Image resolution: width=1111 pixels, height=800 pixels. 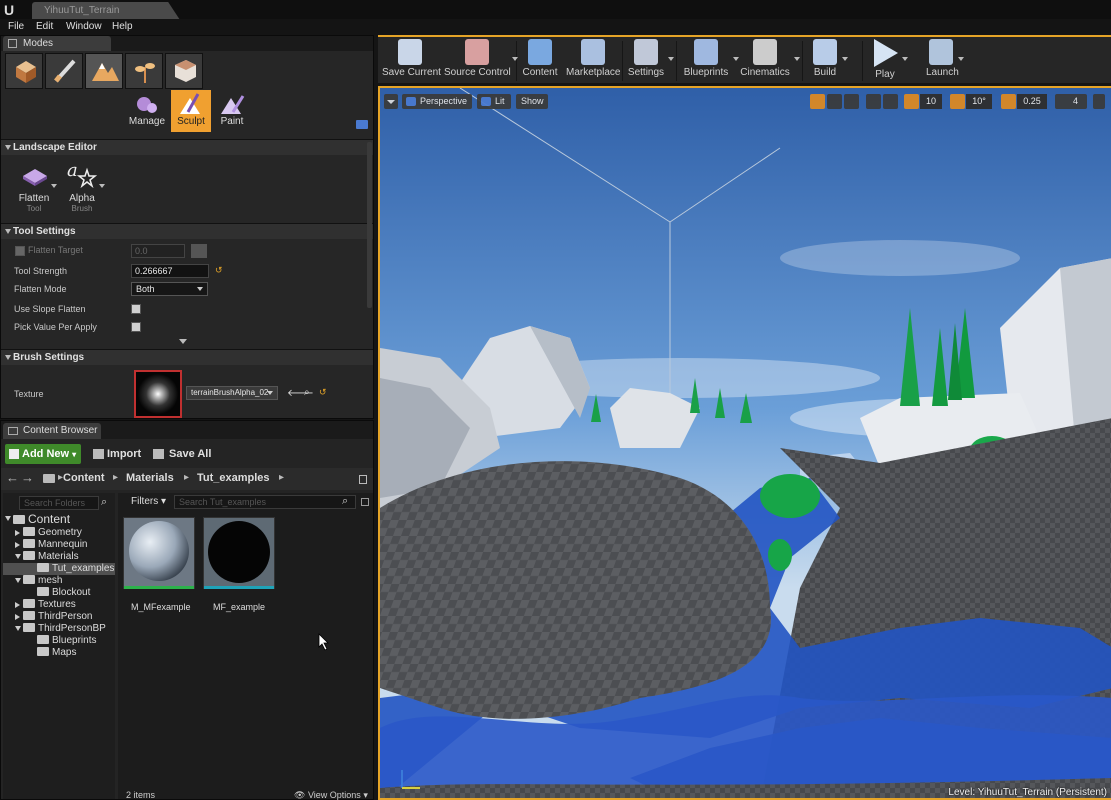 I want to click on landscape-mode-button, so click(x=104, y=71).